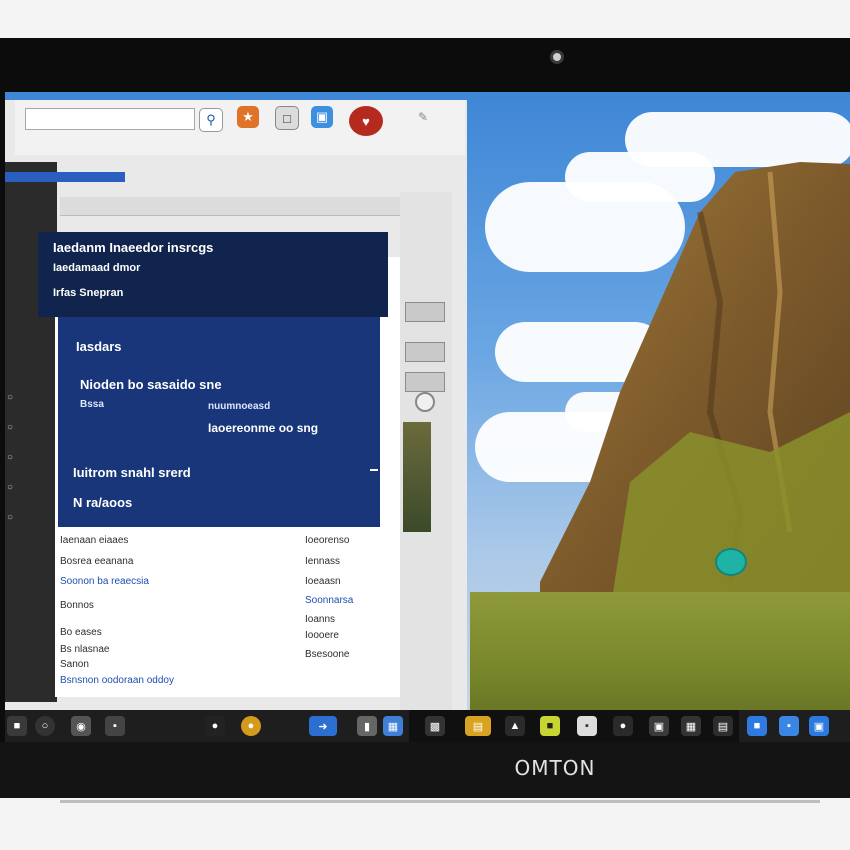 The height and width of the screenshot is (850, 850). I want to click on pin-icon: ✎, so click(423, 117).